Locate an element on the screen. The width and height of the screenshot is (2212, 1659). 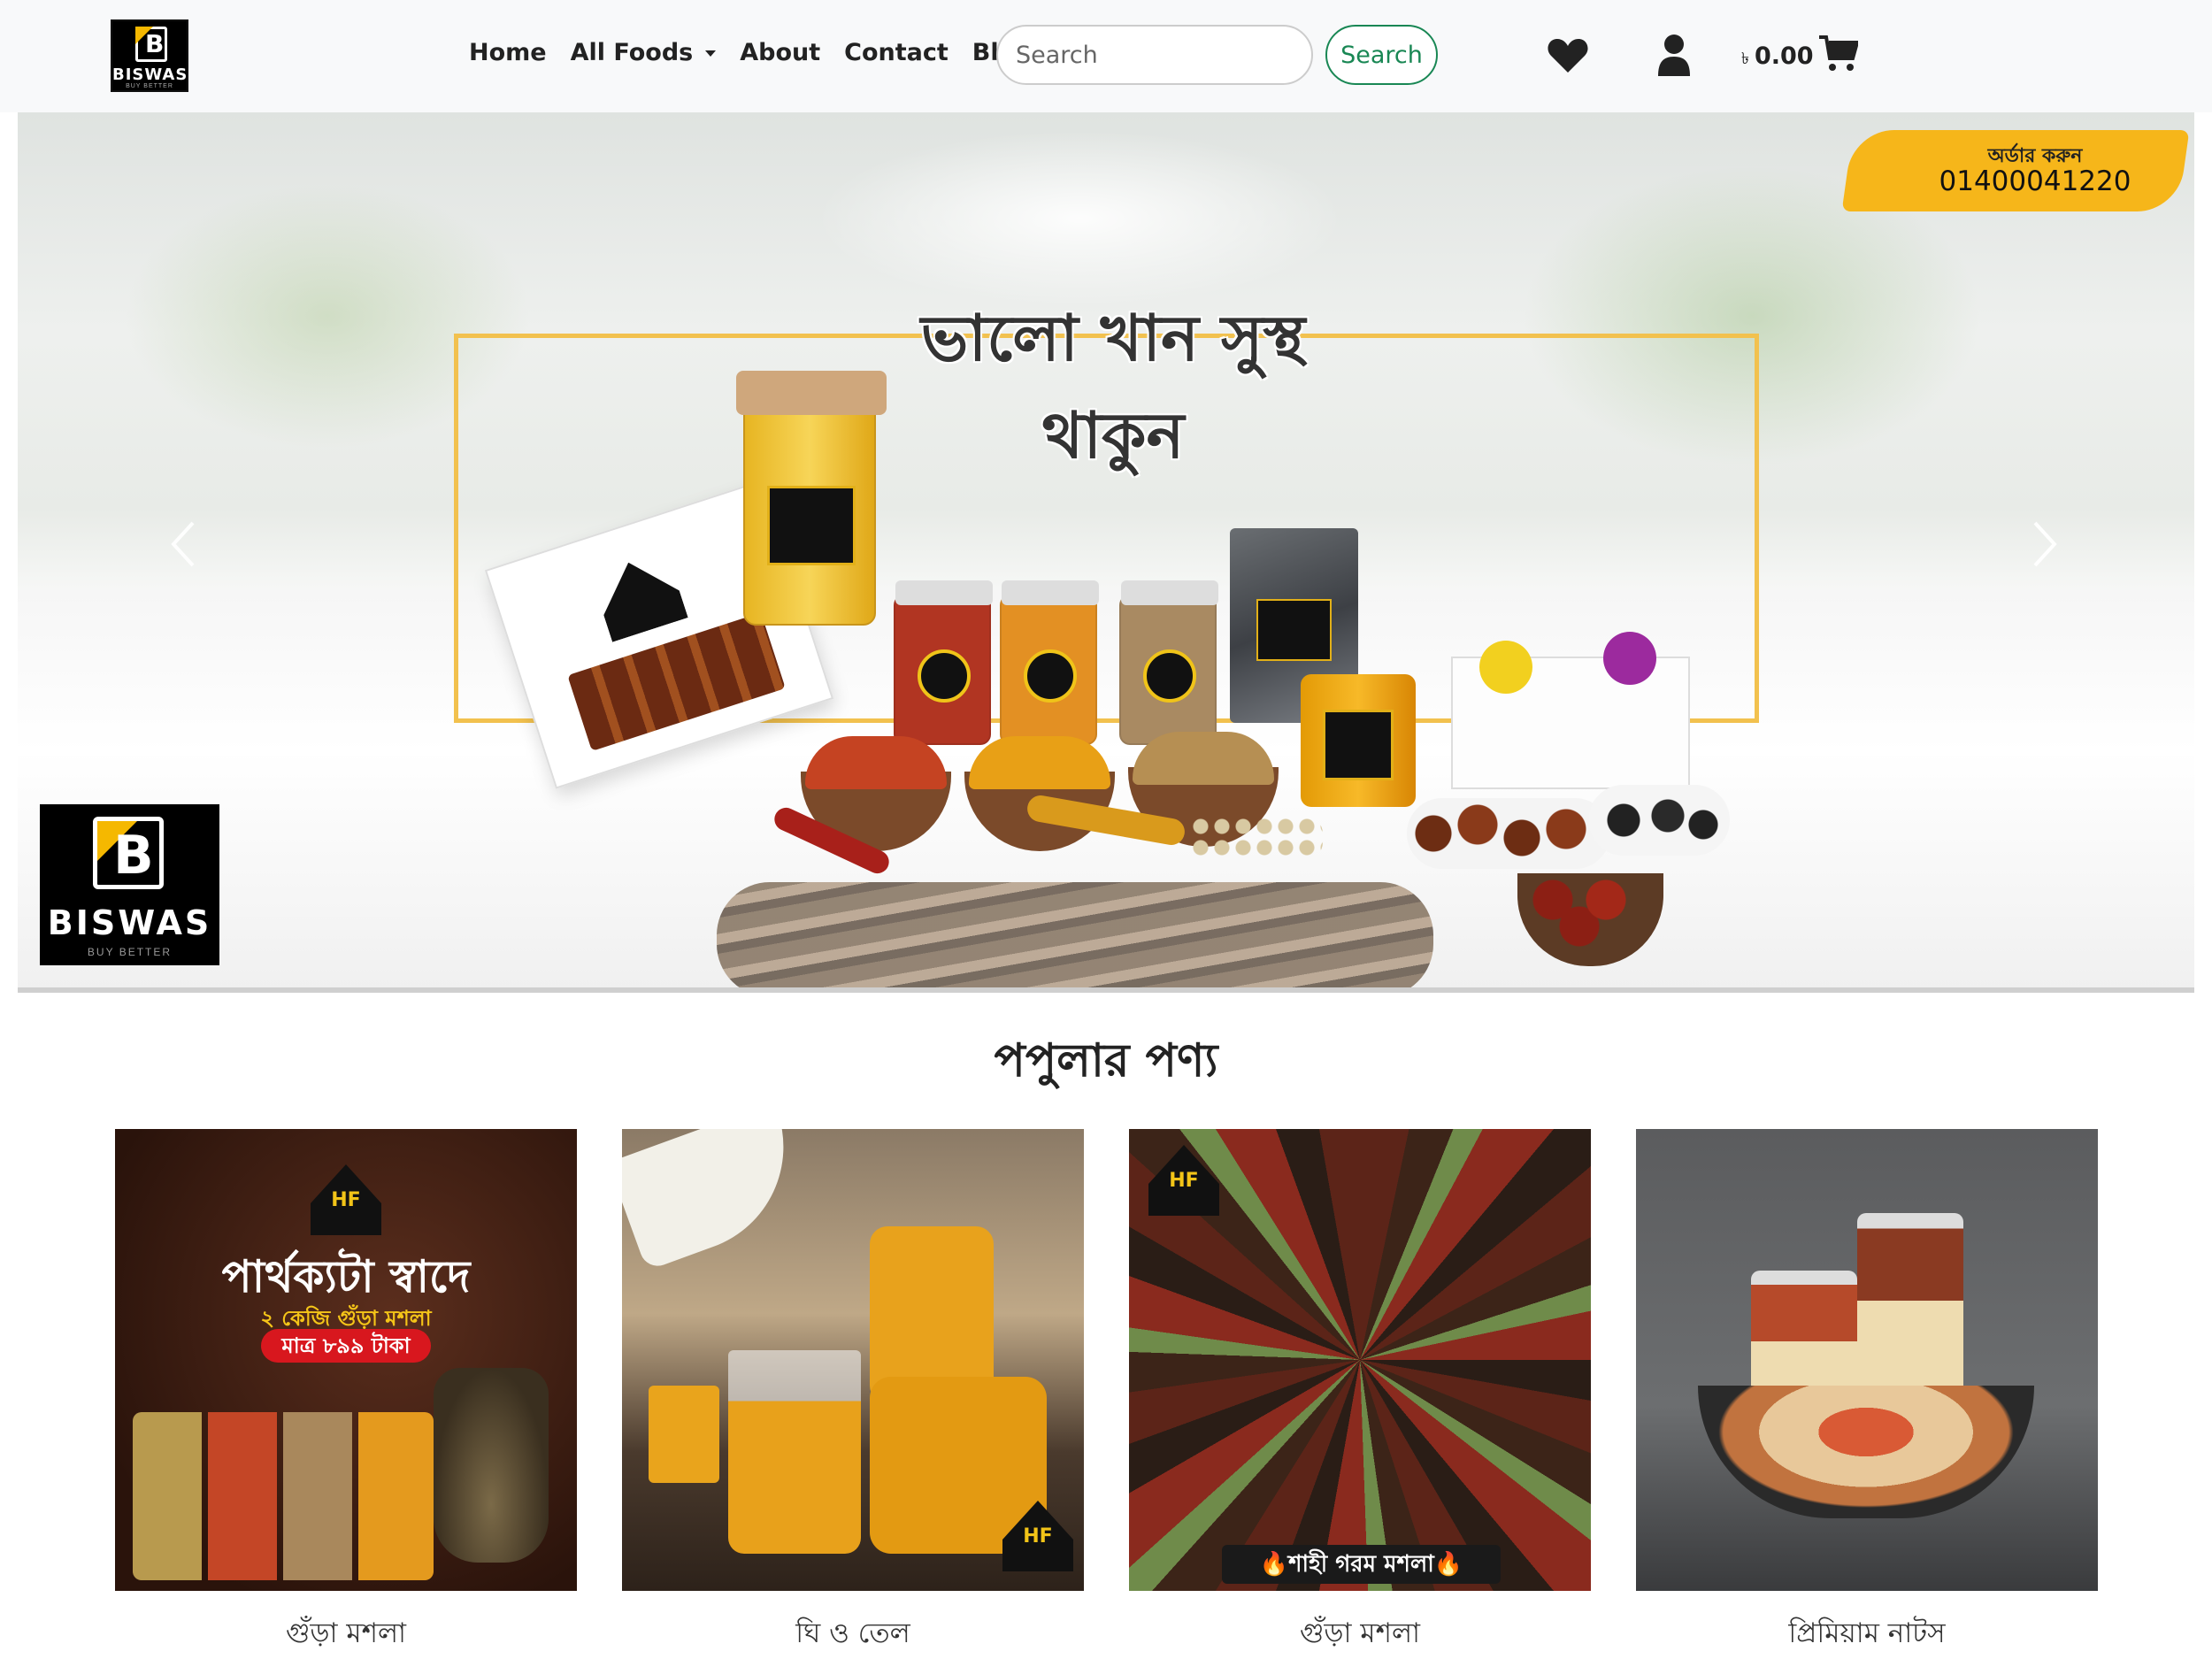
bag-label is located at coordinates (1294, 630).